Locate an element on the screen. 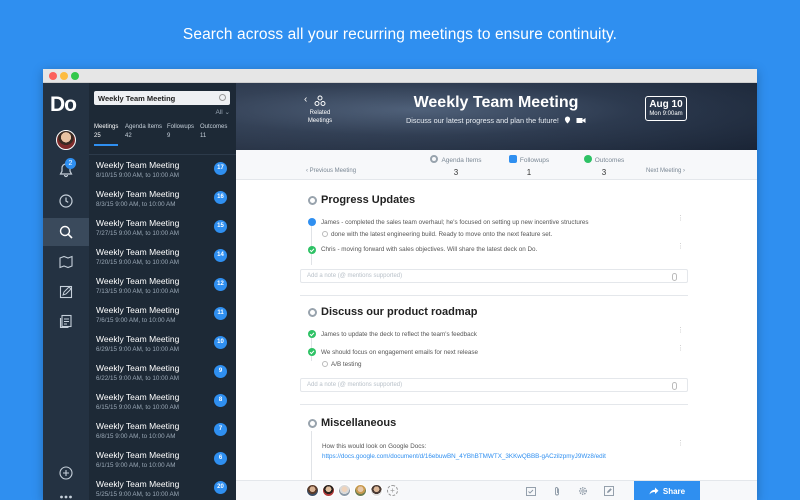 The image size is (800, 500). map-button is located at coordinates (66, 262).